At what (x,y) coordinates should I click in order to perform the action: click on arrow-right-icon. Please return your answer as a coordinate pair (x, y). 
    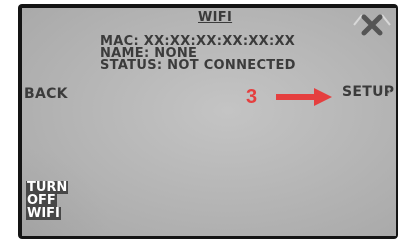
    Looking at the image, I should click on (304, 97).